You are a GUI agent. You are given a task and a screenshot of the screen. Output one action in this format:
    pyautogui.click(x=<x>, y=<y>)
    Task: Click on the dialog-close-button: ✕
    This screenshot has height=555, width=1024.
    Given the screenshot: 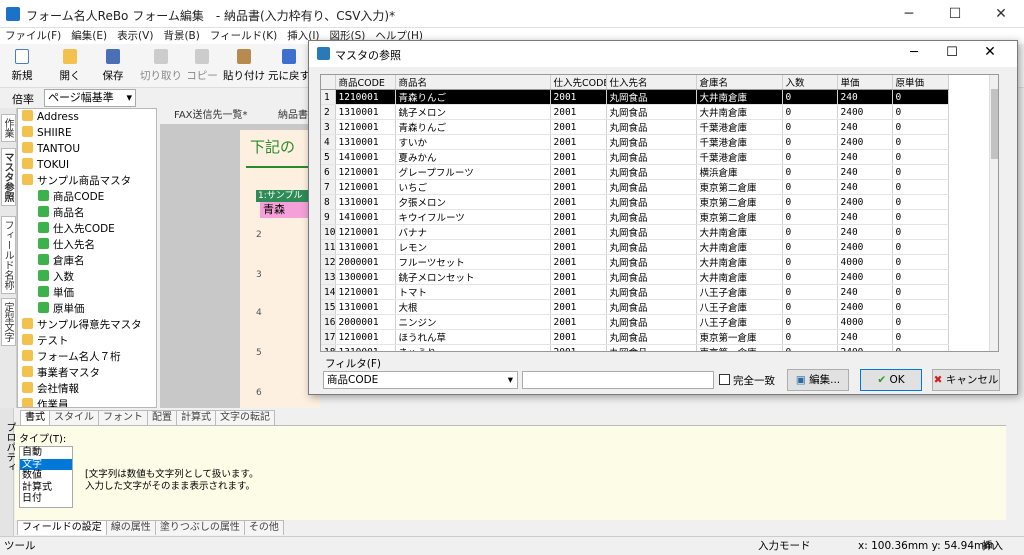 What is the action you would take?
    pyautogui.click(x=990, y=52)
    